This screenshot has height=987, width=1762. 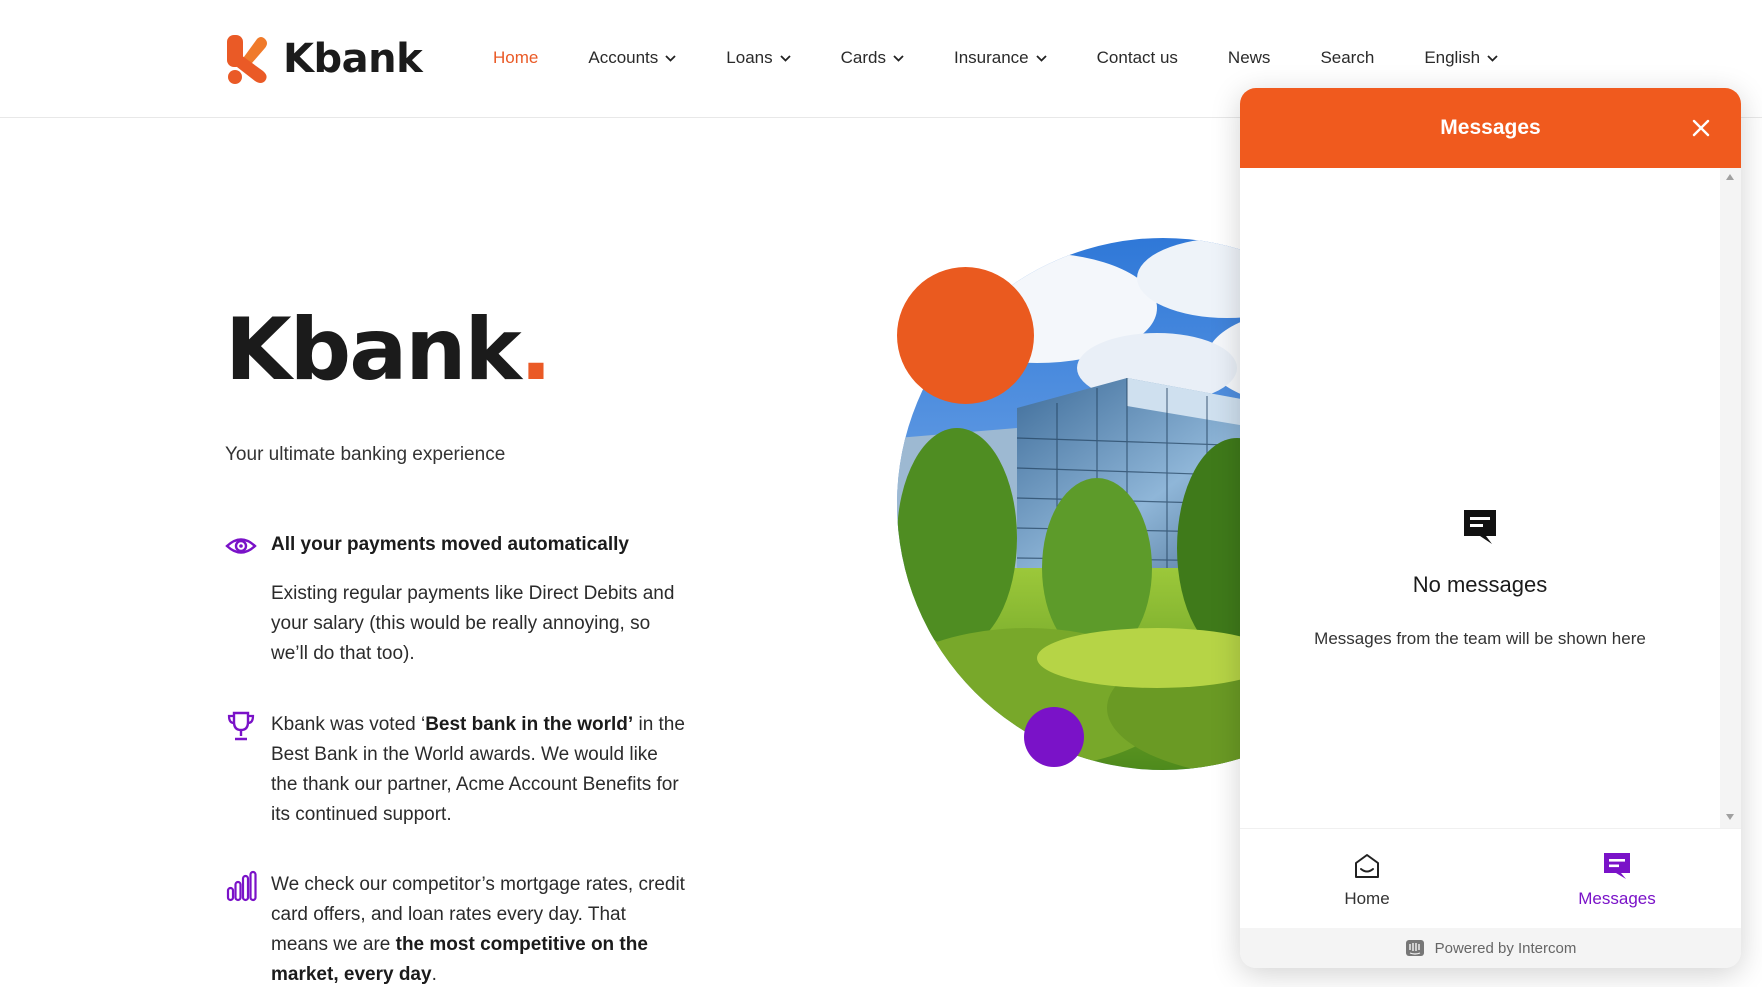 I want to click on tab-home-label: Home, so click(x=1367, y=898).